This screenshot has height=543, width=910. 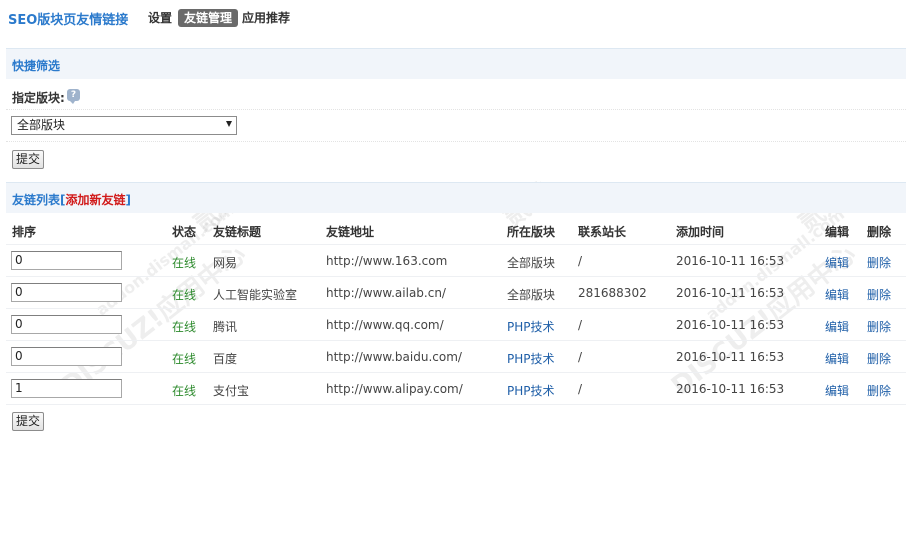 What do you see at coordinates (73, 96) in the screenshot?
I see `help-bubble-icon: ?` at bounding box center [73, 96].